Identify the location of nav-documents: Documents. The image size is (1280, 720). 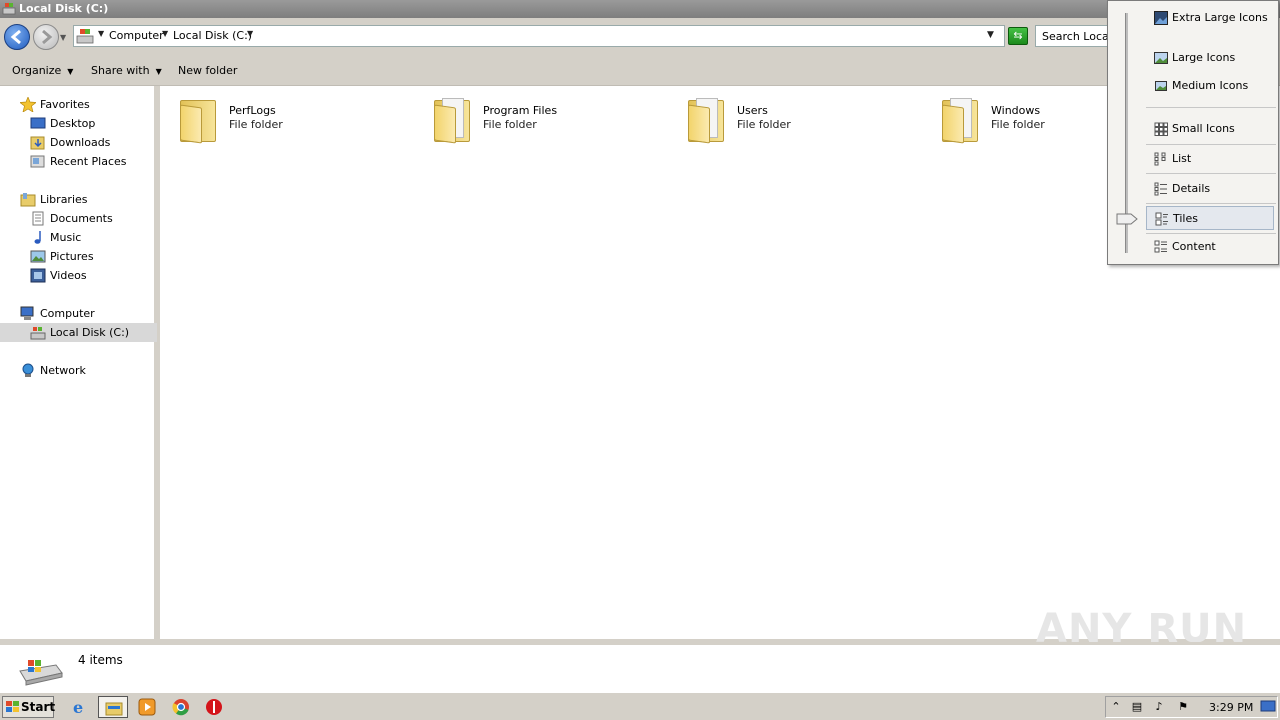
(78, 218).